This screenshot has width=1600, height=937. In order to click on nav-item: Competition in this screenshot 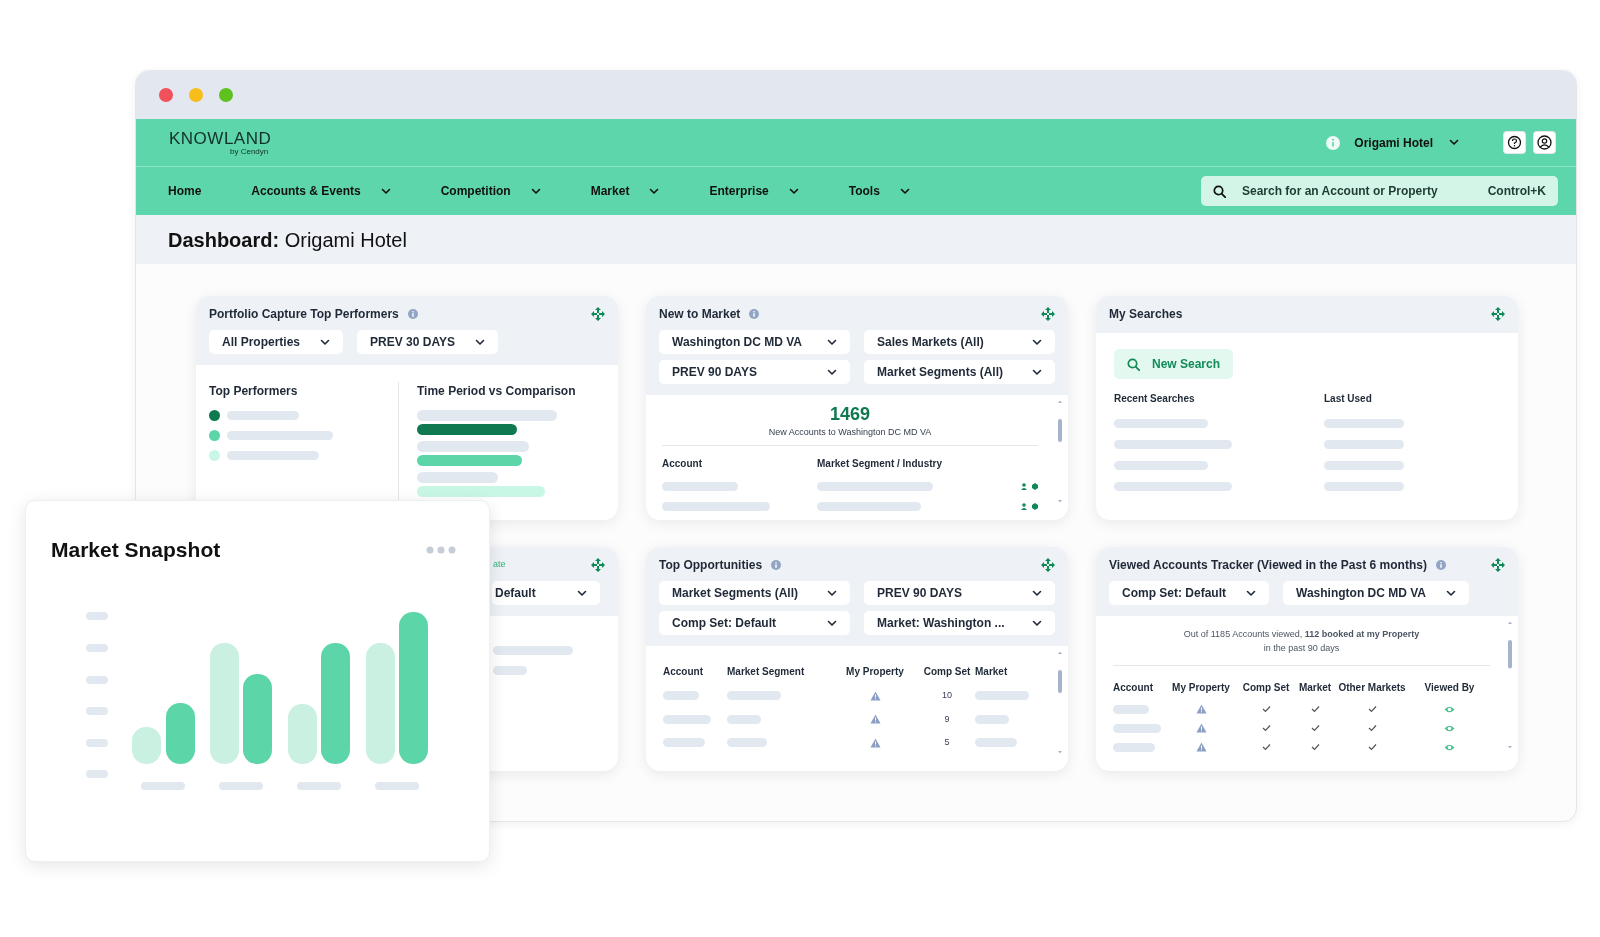, I will do `click(490, 191)`.